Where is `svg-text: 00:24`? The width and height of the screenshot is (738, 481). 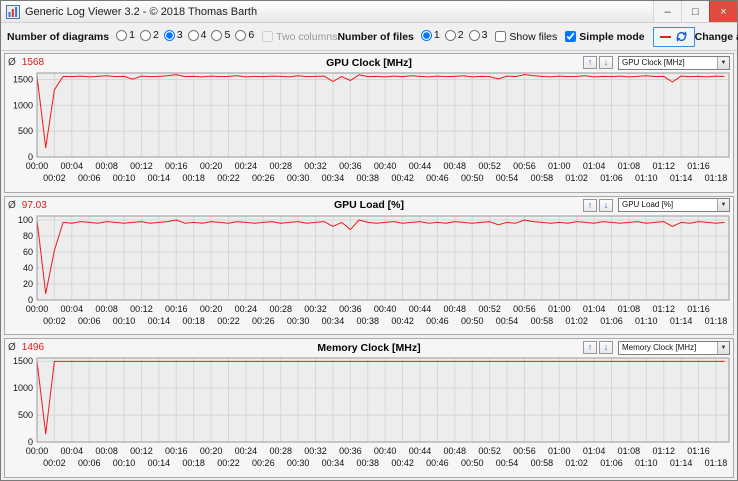 svg-text: 00:24 is located at coordinates (246, 166).